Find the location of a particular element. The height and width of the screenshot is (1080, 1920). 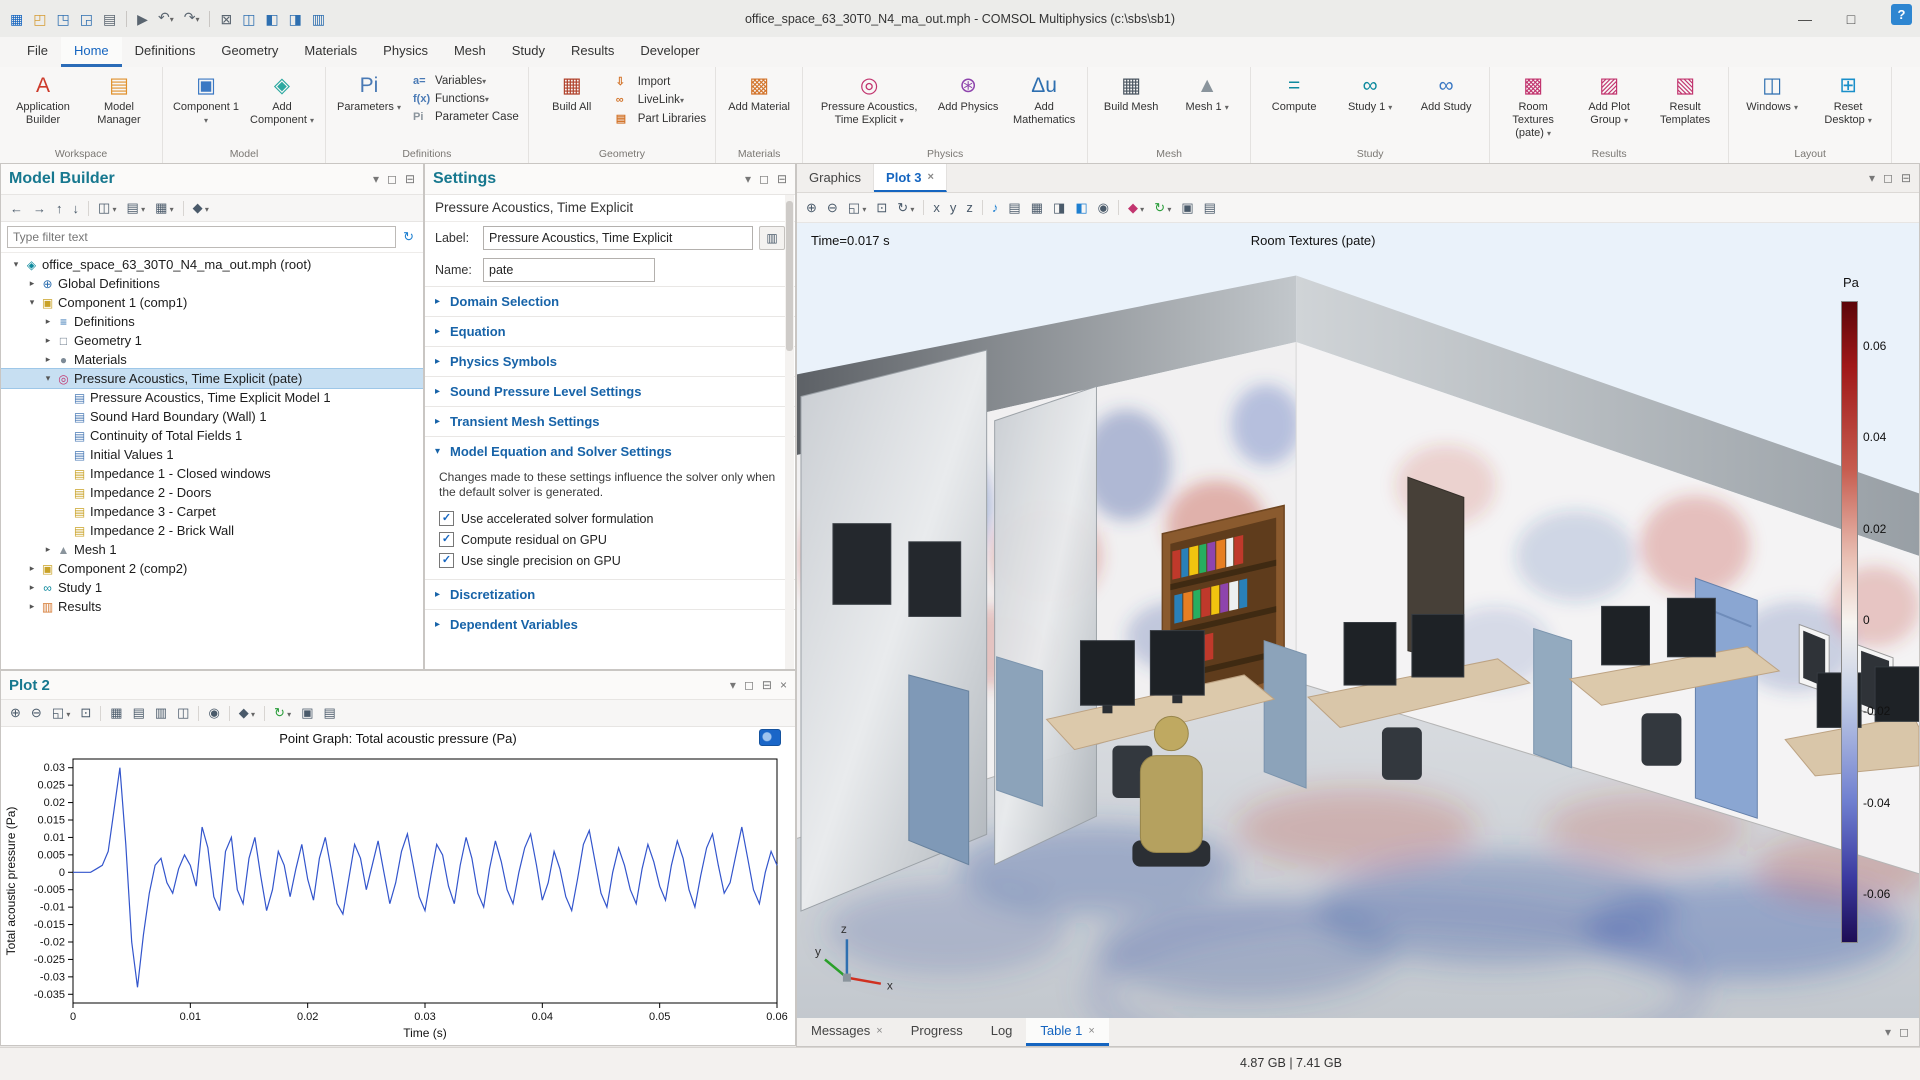

tree-study-1: ▸ ∞ Study 1 is located at coordinates (212, 587).